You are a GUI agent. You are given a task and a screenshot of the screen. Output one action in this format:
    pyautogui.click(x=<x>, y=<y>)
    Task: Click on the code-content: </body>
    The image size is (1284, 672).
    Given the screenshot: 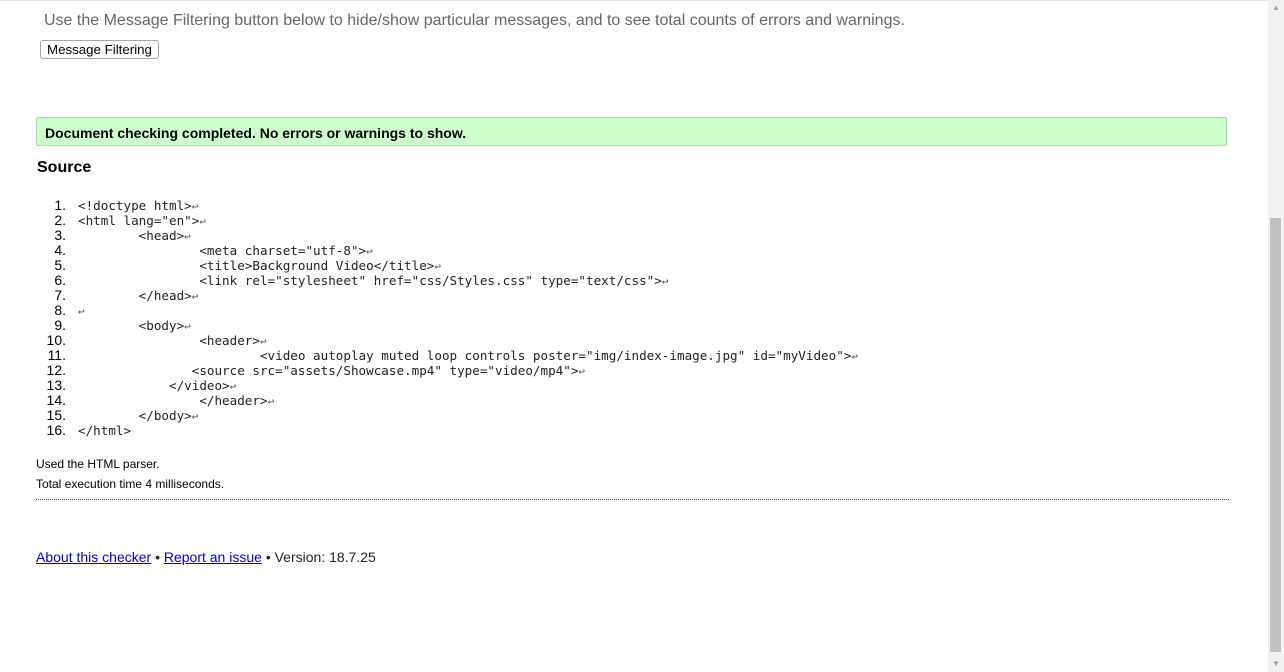 What is the action you would take?
    pyautogui.click(x=135, y=415)
    